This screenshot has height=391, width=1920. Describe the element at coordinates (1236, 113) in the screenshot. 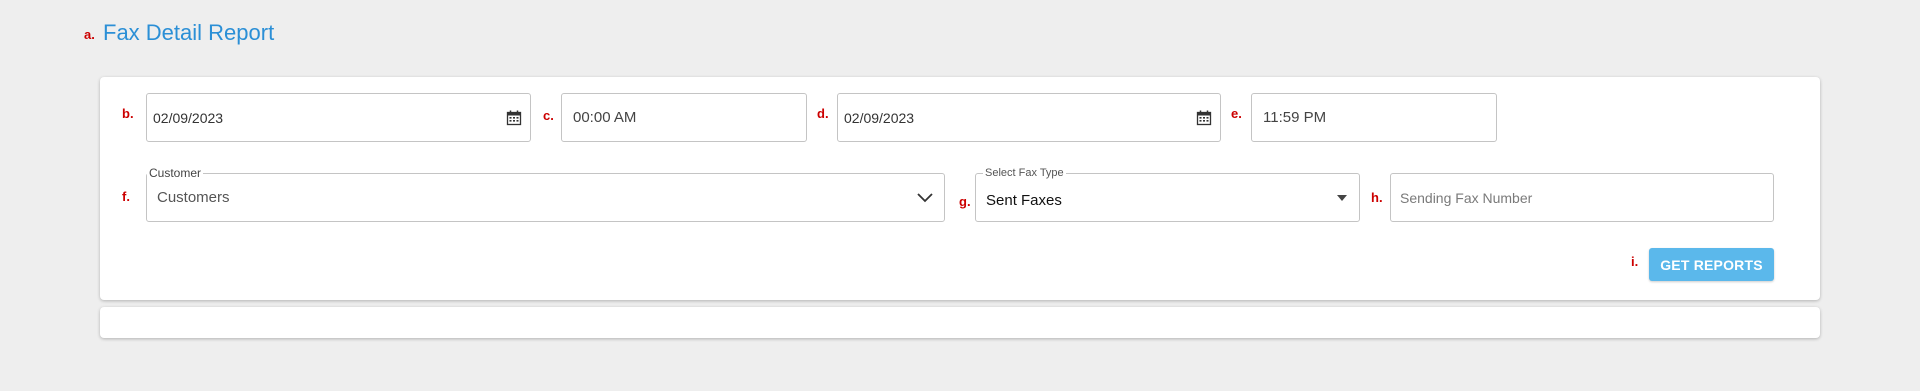

I see `marker-e: e.` at that location.